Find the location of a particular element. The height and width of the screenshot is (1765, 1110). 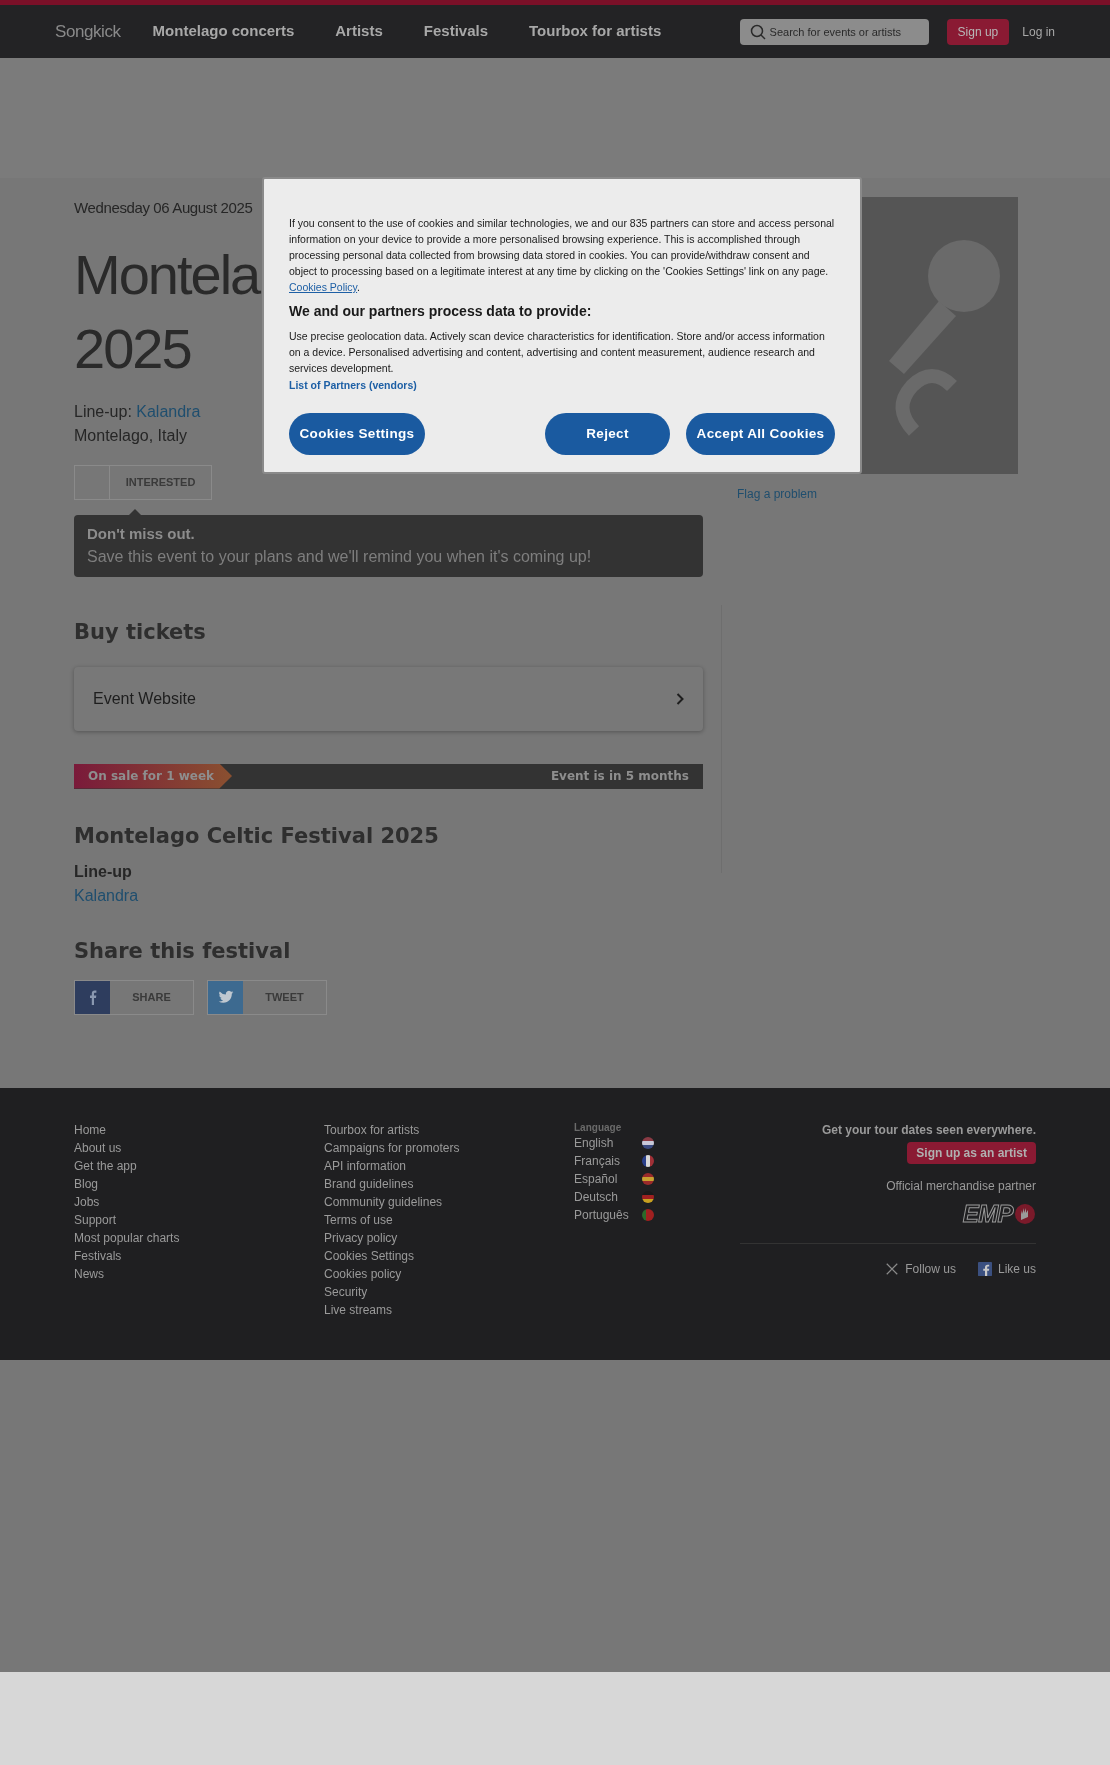

sign-up-button: Sign up is located at coordinates (978, 31).